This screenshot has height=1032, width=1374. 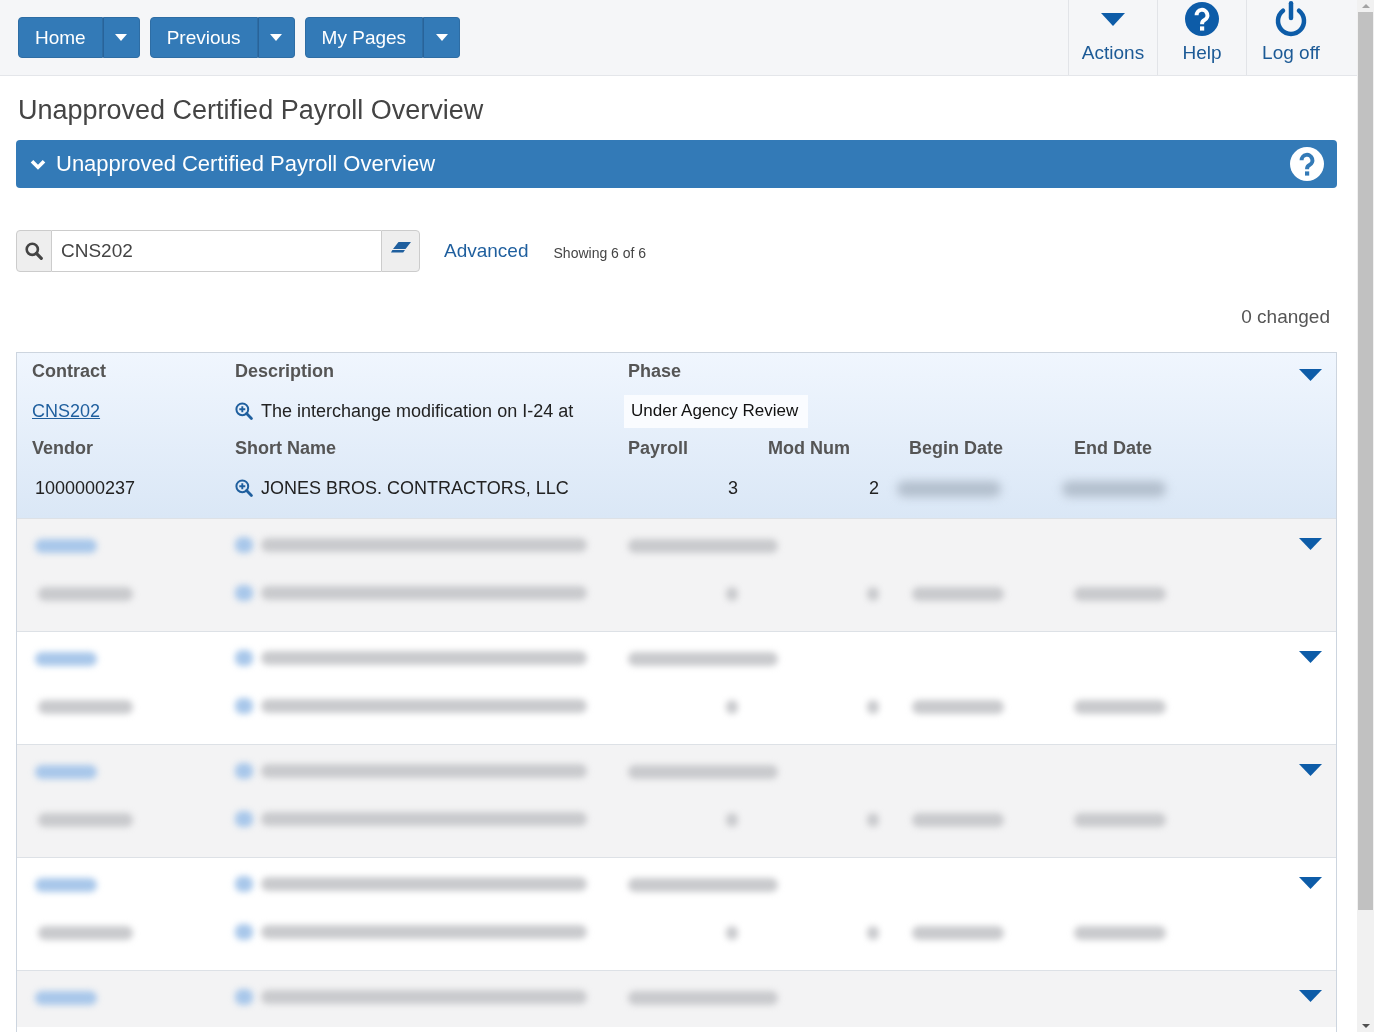 What do you see at coordinates (1201, 37) in the screenshot?
I see `help-button: Help` at bounding box center [1201, 37].